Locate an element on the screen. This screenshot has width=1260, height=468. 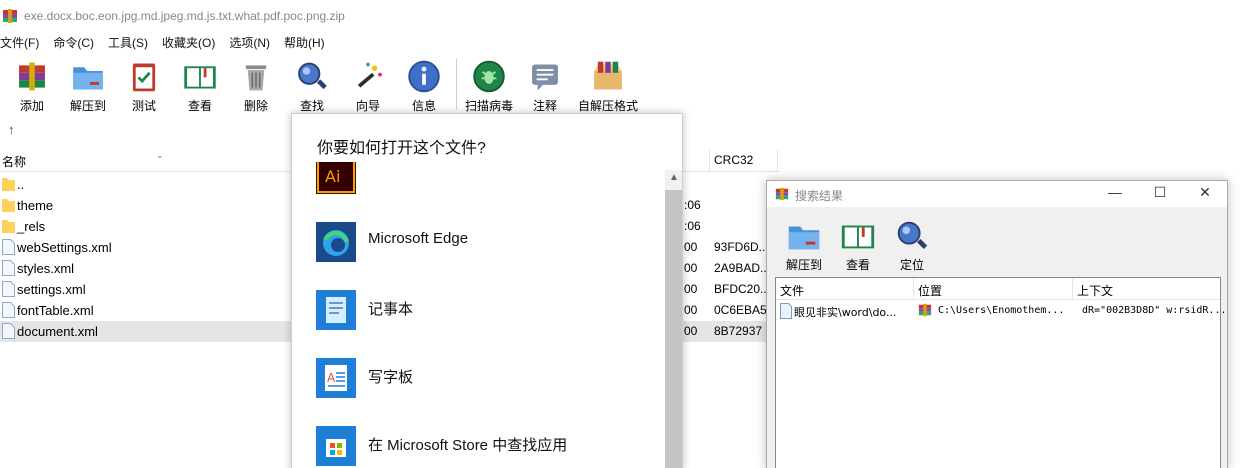
extract-to-button: 解压到 is located at coordinates (88, 84).